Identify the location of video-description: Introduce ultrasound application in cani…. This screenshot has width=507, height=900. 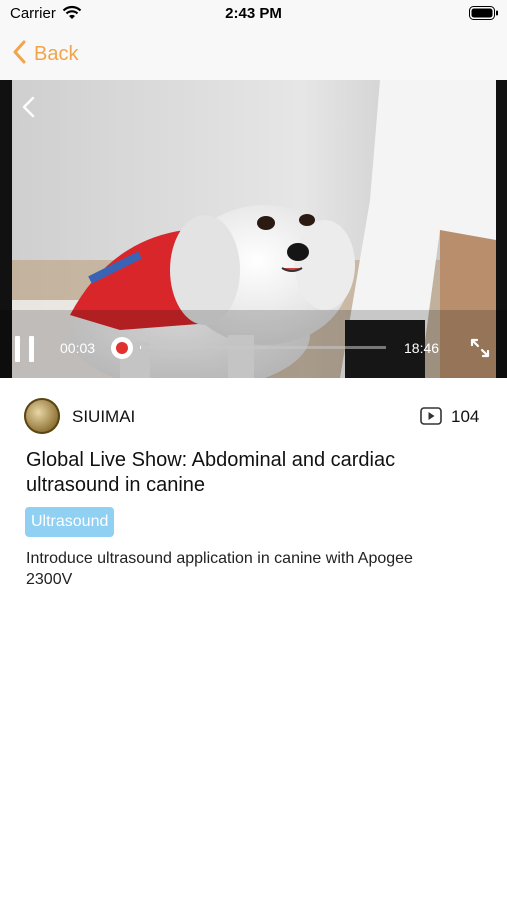
(219, 569).